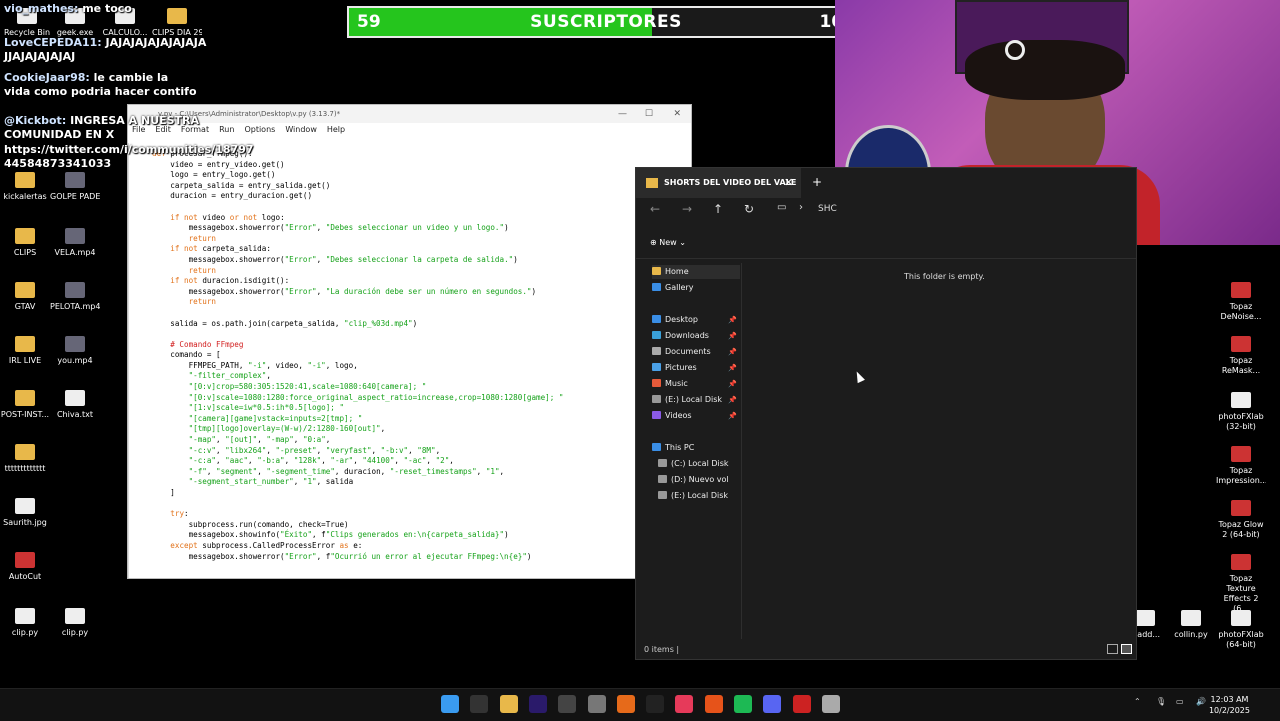 The image size is (1280, 721). What do you see at coordinates (75, 405) in the screenshot?
I see `desktop-icon: Chiva.txt` at bounding box center [75, 405].